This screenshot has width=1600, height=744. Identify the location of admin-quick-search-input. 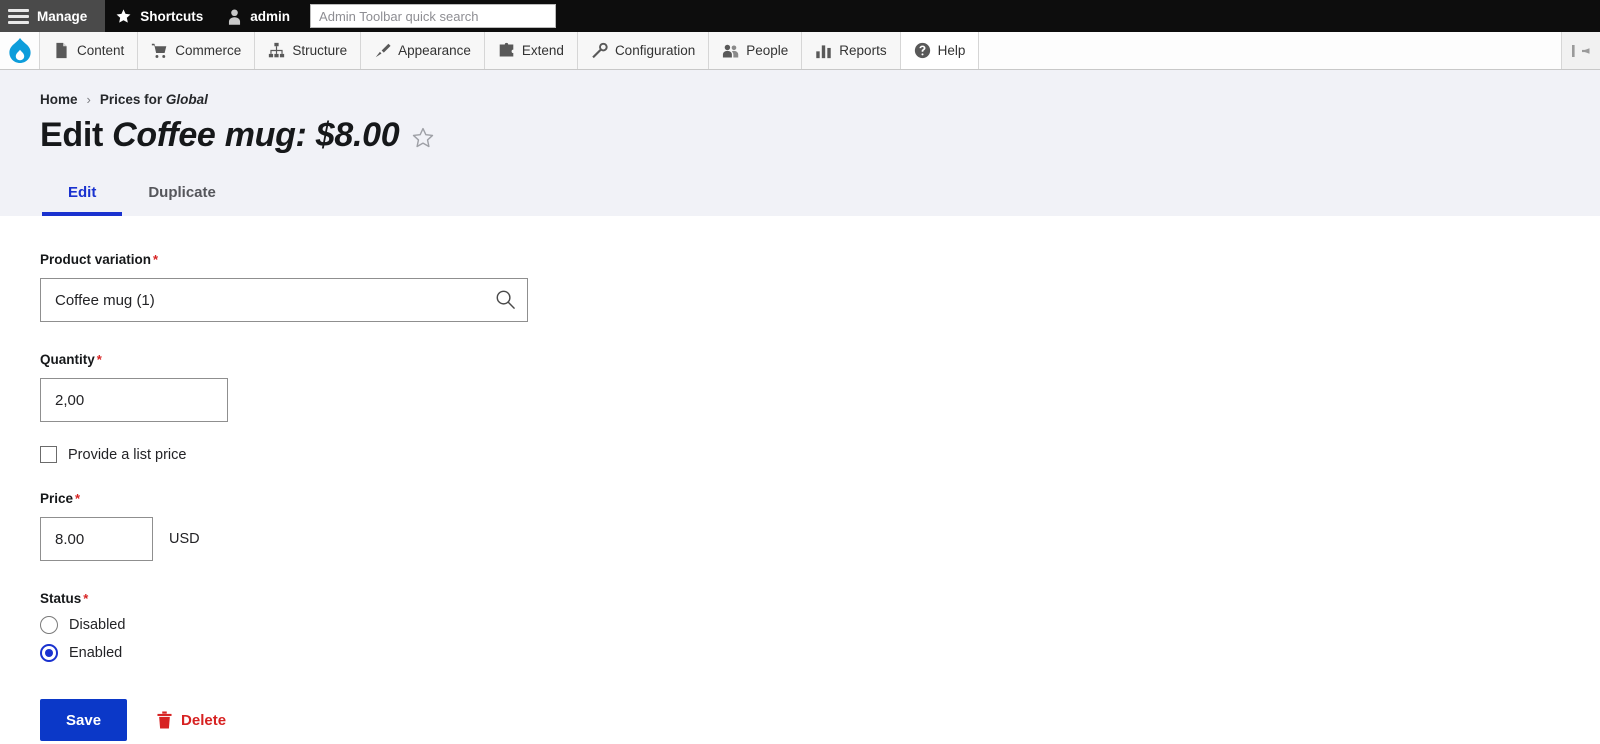
(433, 16).